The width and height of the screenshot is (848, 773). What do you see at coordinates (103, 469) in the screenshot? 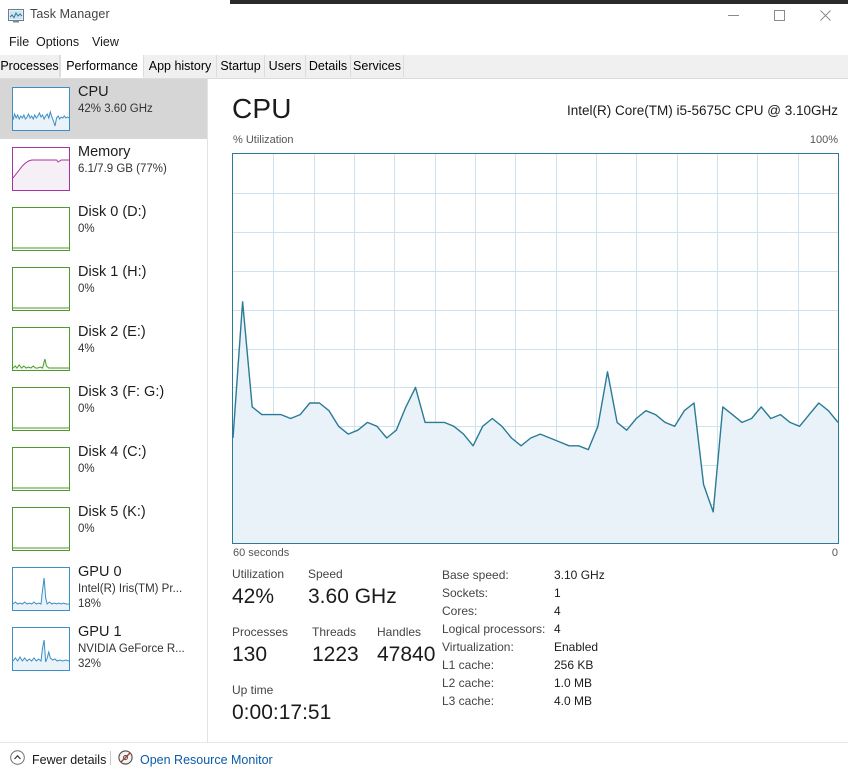
I see `sidebar-item-disk4: Disk 4 (C:) 0%` at bounding box center [103, 469].